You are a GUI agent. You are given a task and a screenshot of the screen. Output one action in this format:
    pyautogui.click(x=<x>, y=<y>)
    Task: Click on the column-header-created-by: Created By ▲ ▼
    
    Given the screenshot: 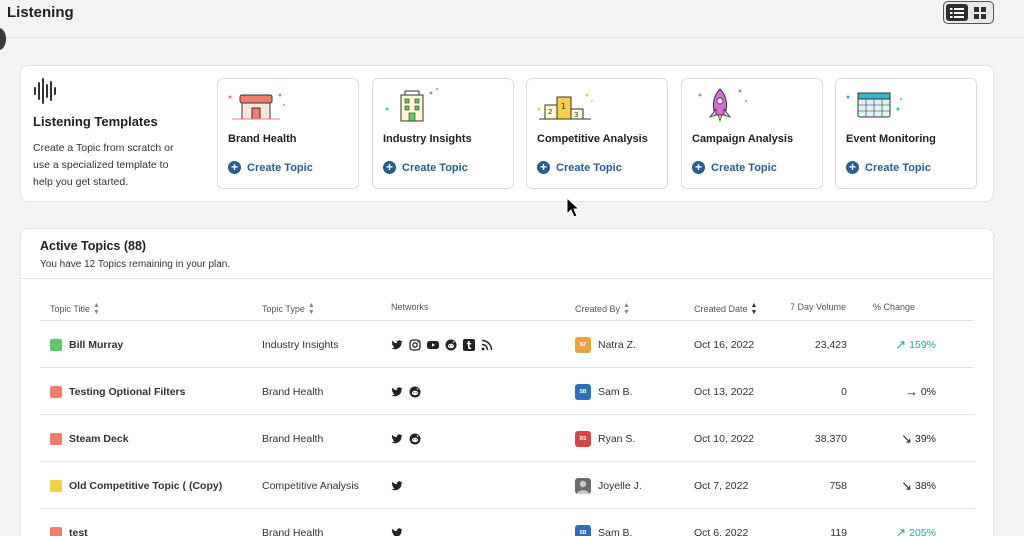 What is the action you would take?
    pyautogui.click(x=602, y=309)
    